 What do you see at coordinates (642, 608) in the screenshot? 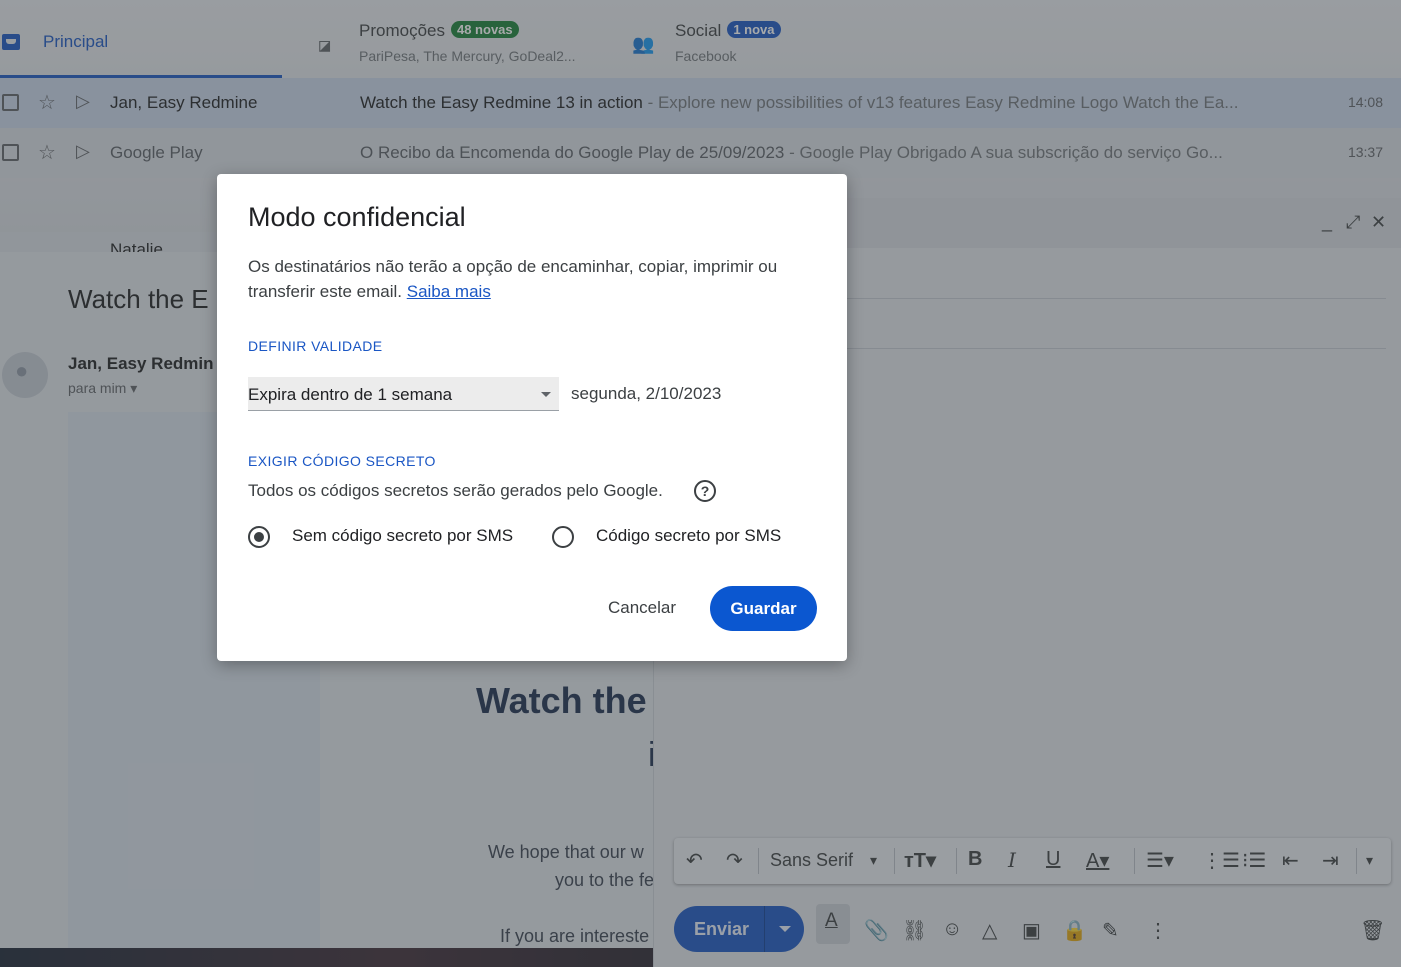
I see `cancel-button: Cancelar` at bounding box center [642, 608].